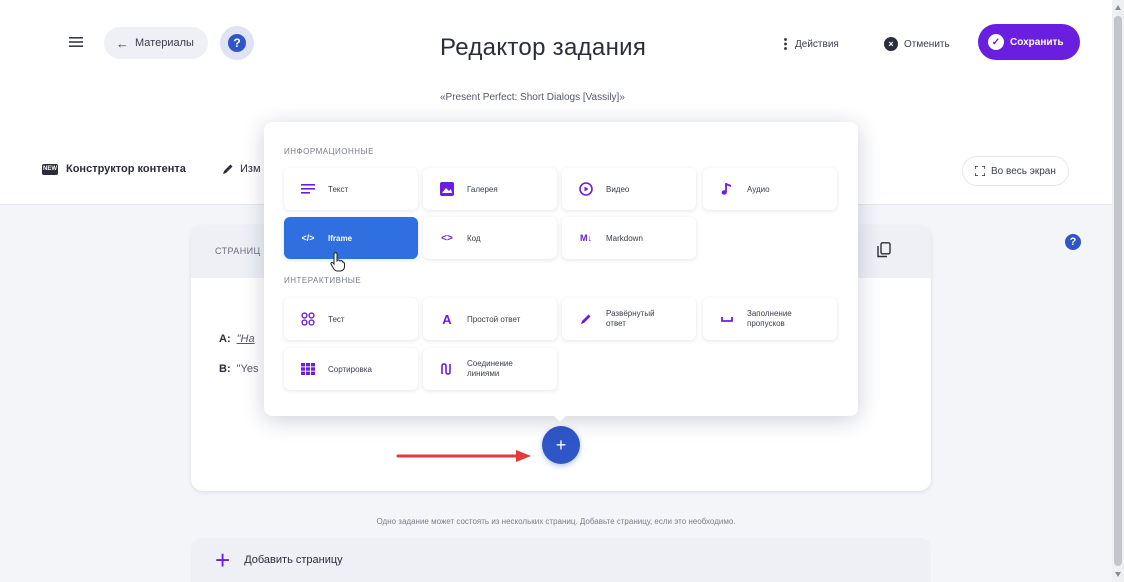  Describe the element at coordinates (308, 319) in the screenshot. I see `test-grid-icon` at that location.